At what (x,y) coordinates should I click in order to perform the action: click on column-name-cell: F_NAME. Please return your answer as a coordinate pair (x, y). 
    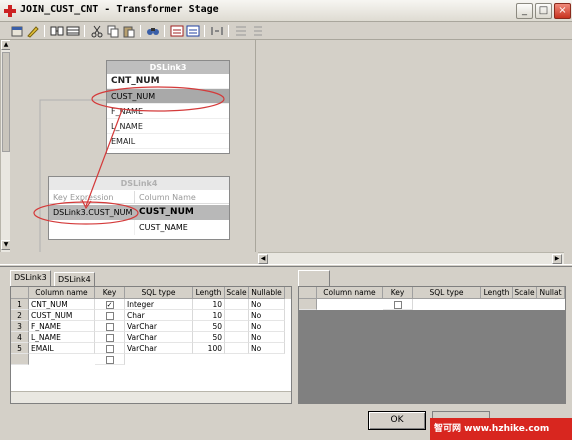
    Looking at the image, I should click on (62, 326).